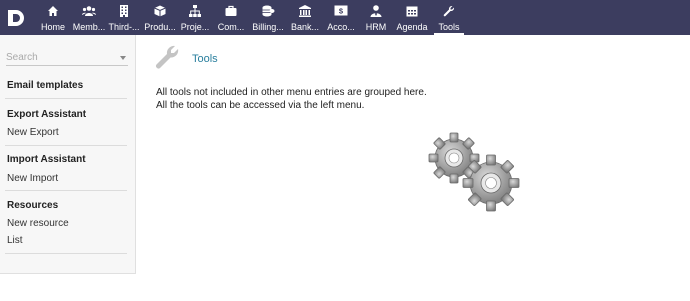 This screenshot has width=690, height=301. I want to click on user-tie-icon, so click(376, 12).